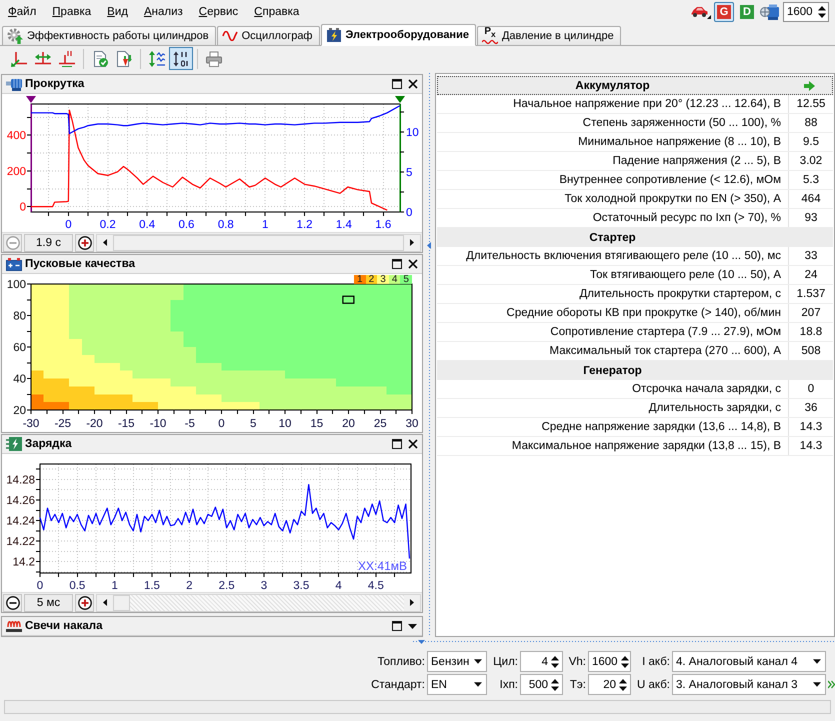 This screenshot has width=835, height=721. I want to click on spin-box: 4, so click(541, 661).